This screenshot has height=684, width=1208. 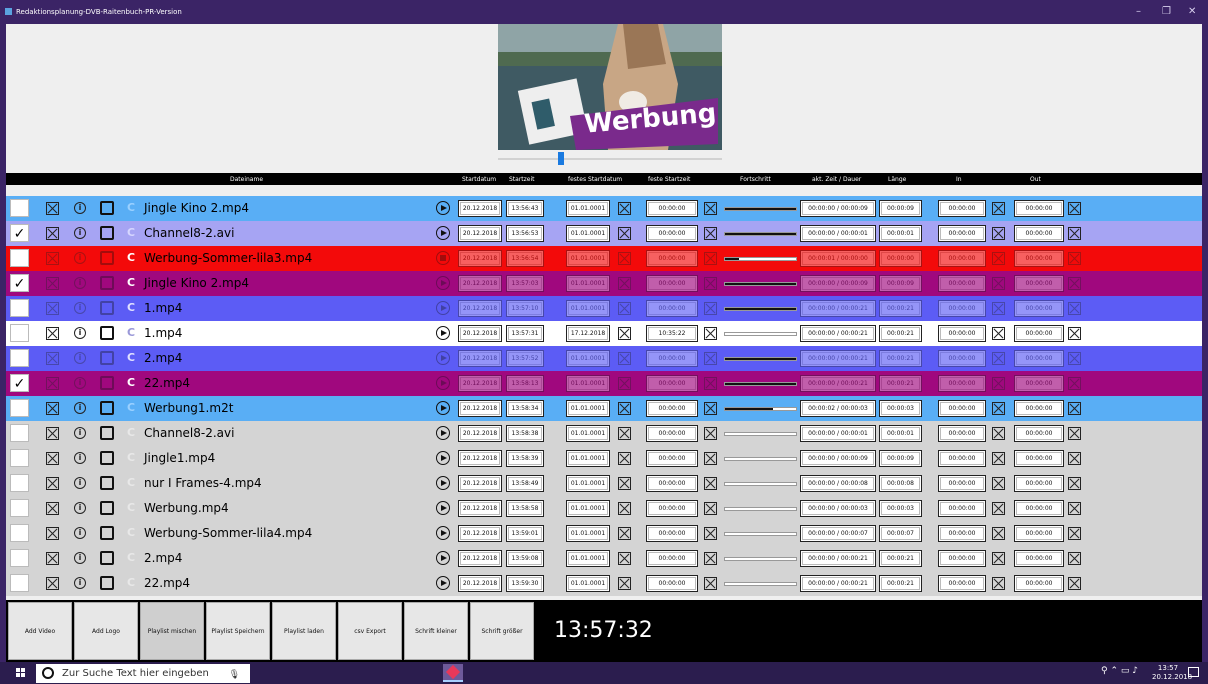 What do you see at coordinates (525, 333) in the screenshot?
I see `starttime-field: 13:57:31` at bounding box center [525, 333].